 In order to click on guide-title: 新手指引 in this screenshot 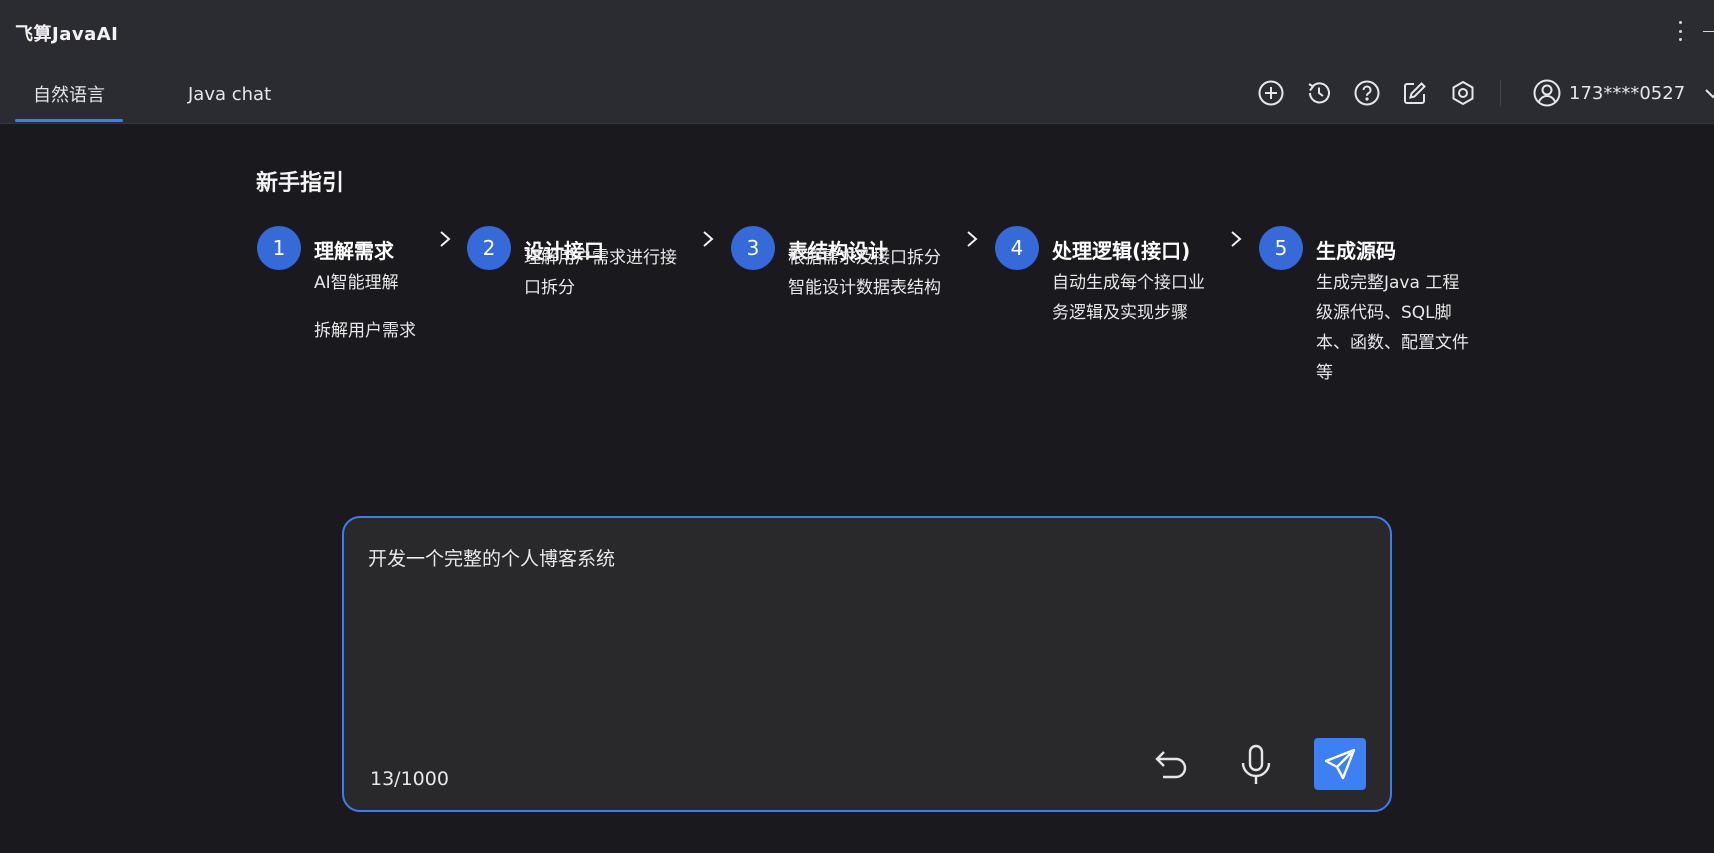, I will do `click(300, 183)`.